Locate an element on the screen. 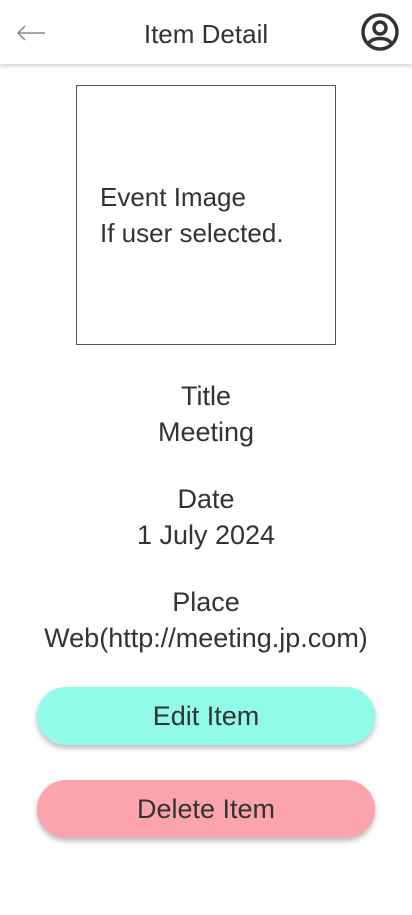 Image resolution: width=412 pixels, height=915 pixels. image-placeholder-text: Event Image If user selected. is located at coordinates (192, 215).